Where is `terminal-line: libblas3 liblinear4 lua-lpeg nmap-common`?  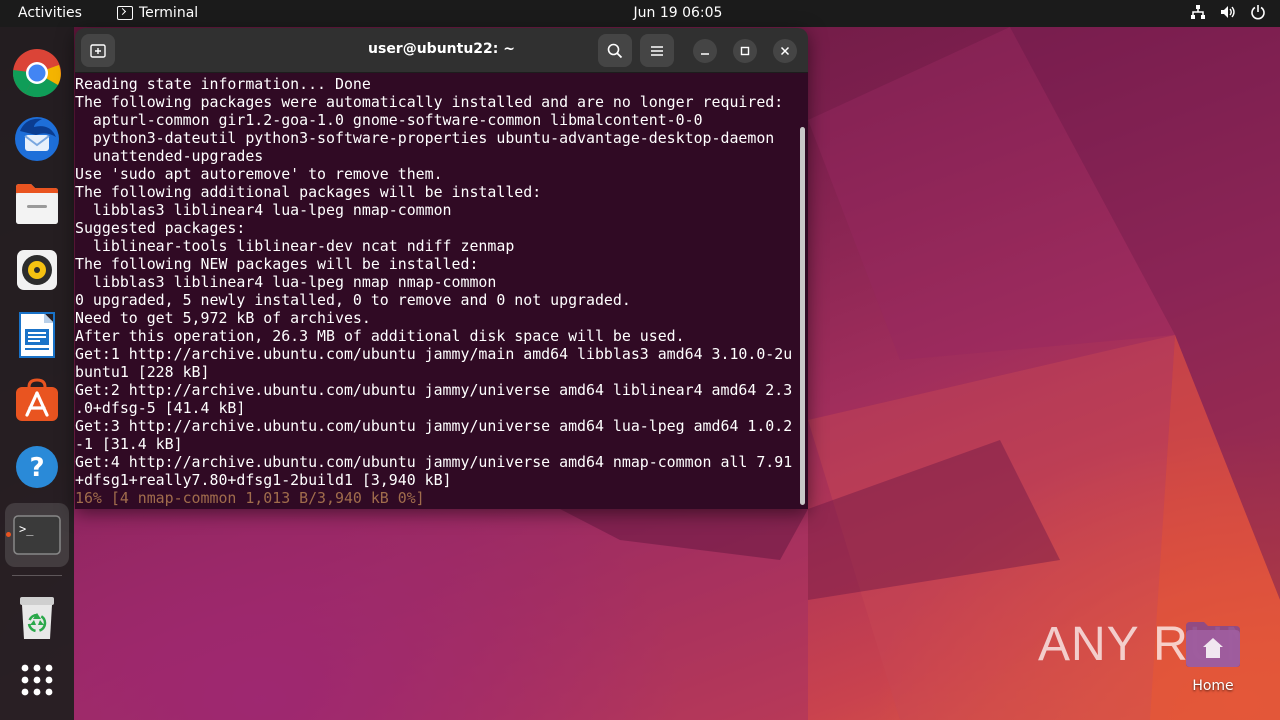
terminal-line: libblas3 liblinear4 lua-lpeg nmap-common is located at coordinates (263, 210).